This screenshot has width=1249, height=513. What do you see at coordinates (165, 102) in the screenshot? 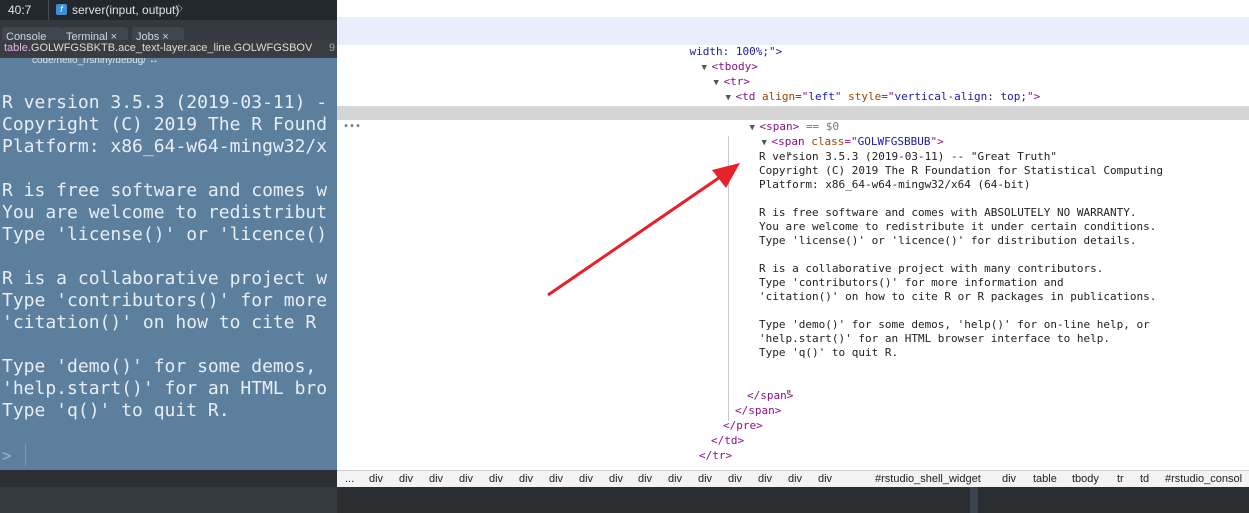
I see `console-line: R version 3.5.3 (2019-03-11) -` at bounding box center [165, 102].